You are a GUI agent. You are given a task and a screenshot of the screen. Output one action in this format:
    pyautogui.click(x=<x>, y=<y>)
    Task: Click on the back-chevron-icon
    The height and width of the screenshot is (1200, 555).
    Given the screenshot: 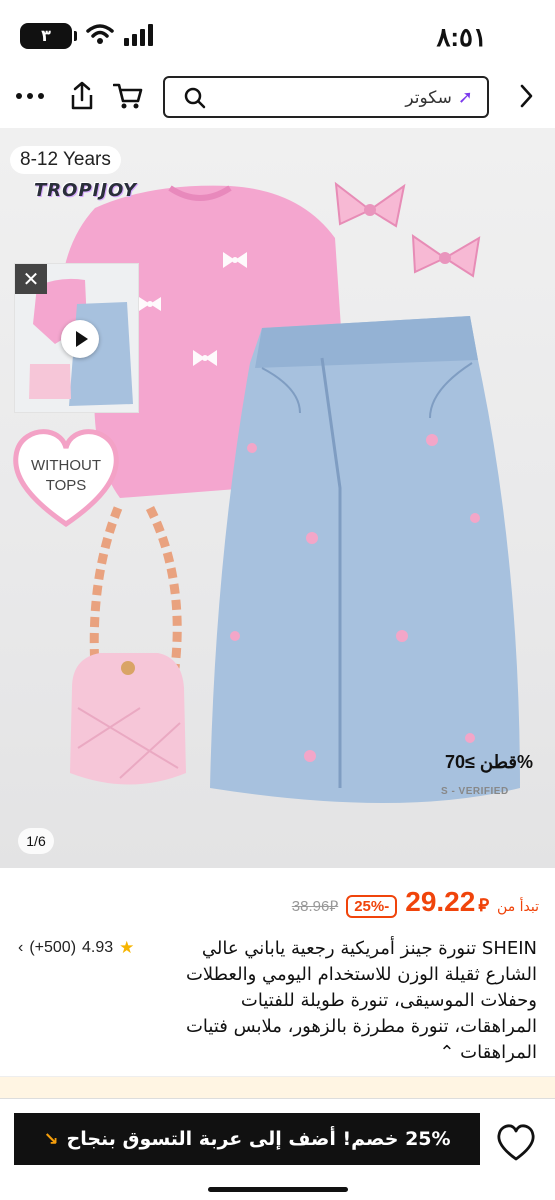 What is the action you would take?
    pyautogui.click(x=526, y=96)
    